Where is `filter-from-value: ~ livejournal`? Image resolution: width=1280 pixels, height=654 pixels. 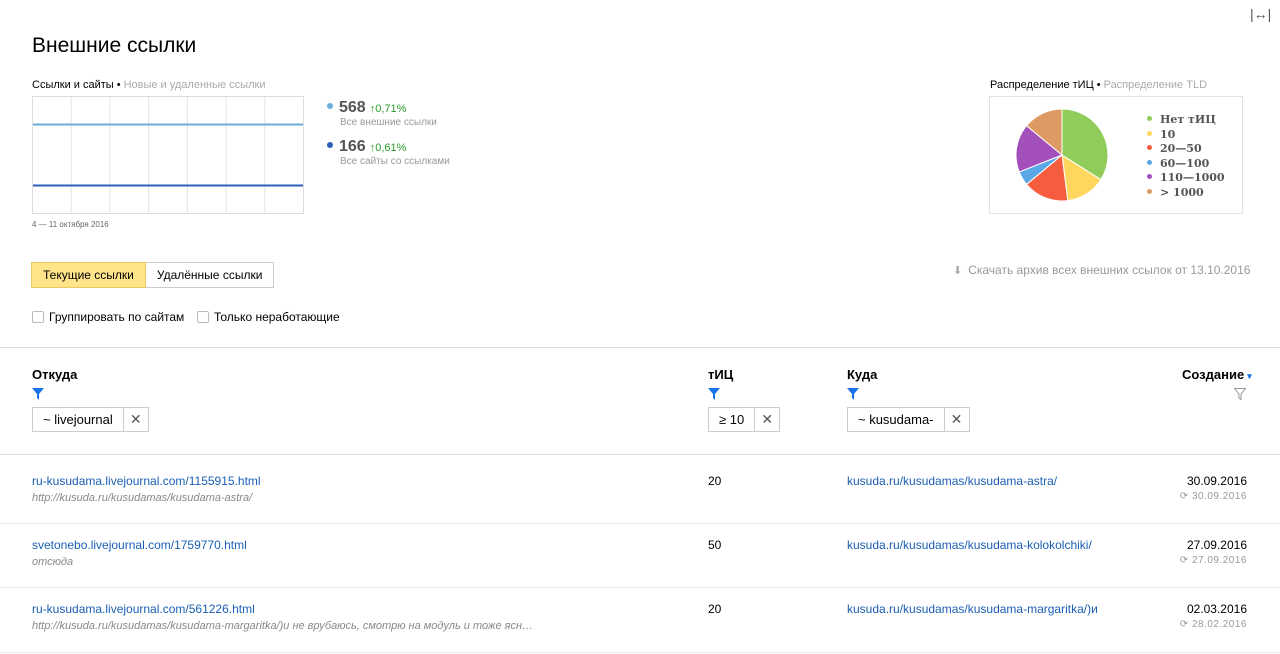 filter-from-value: ~ livejournal is located at coordinates (78, 419).